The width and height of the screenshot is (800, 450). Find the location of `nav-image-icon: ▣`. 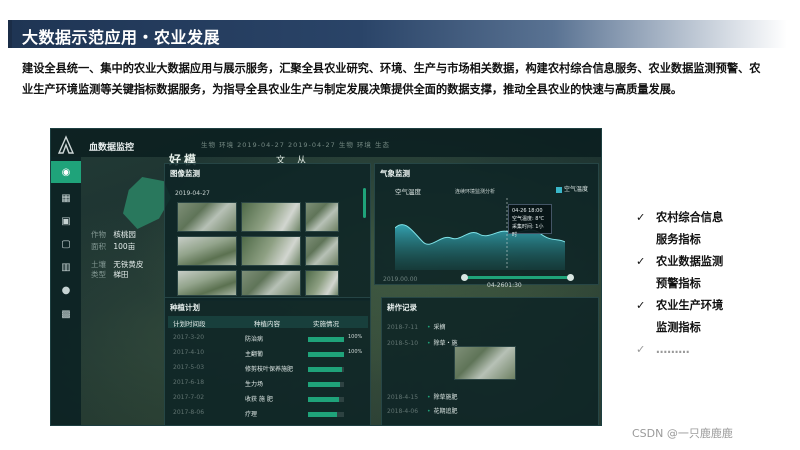

nav-image-icon: ▣ is located at coordinates (66, 221).